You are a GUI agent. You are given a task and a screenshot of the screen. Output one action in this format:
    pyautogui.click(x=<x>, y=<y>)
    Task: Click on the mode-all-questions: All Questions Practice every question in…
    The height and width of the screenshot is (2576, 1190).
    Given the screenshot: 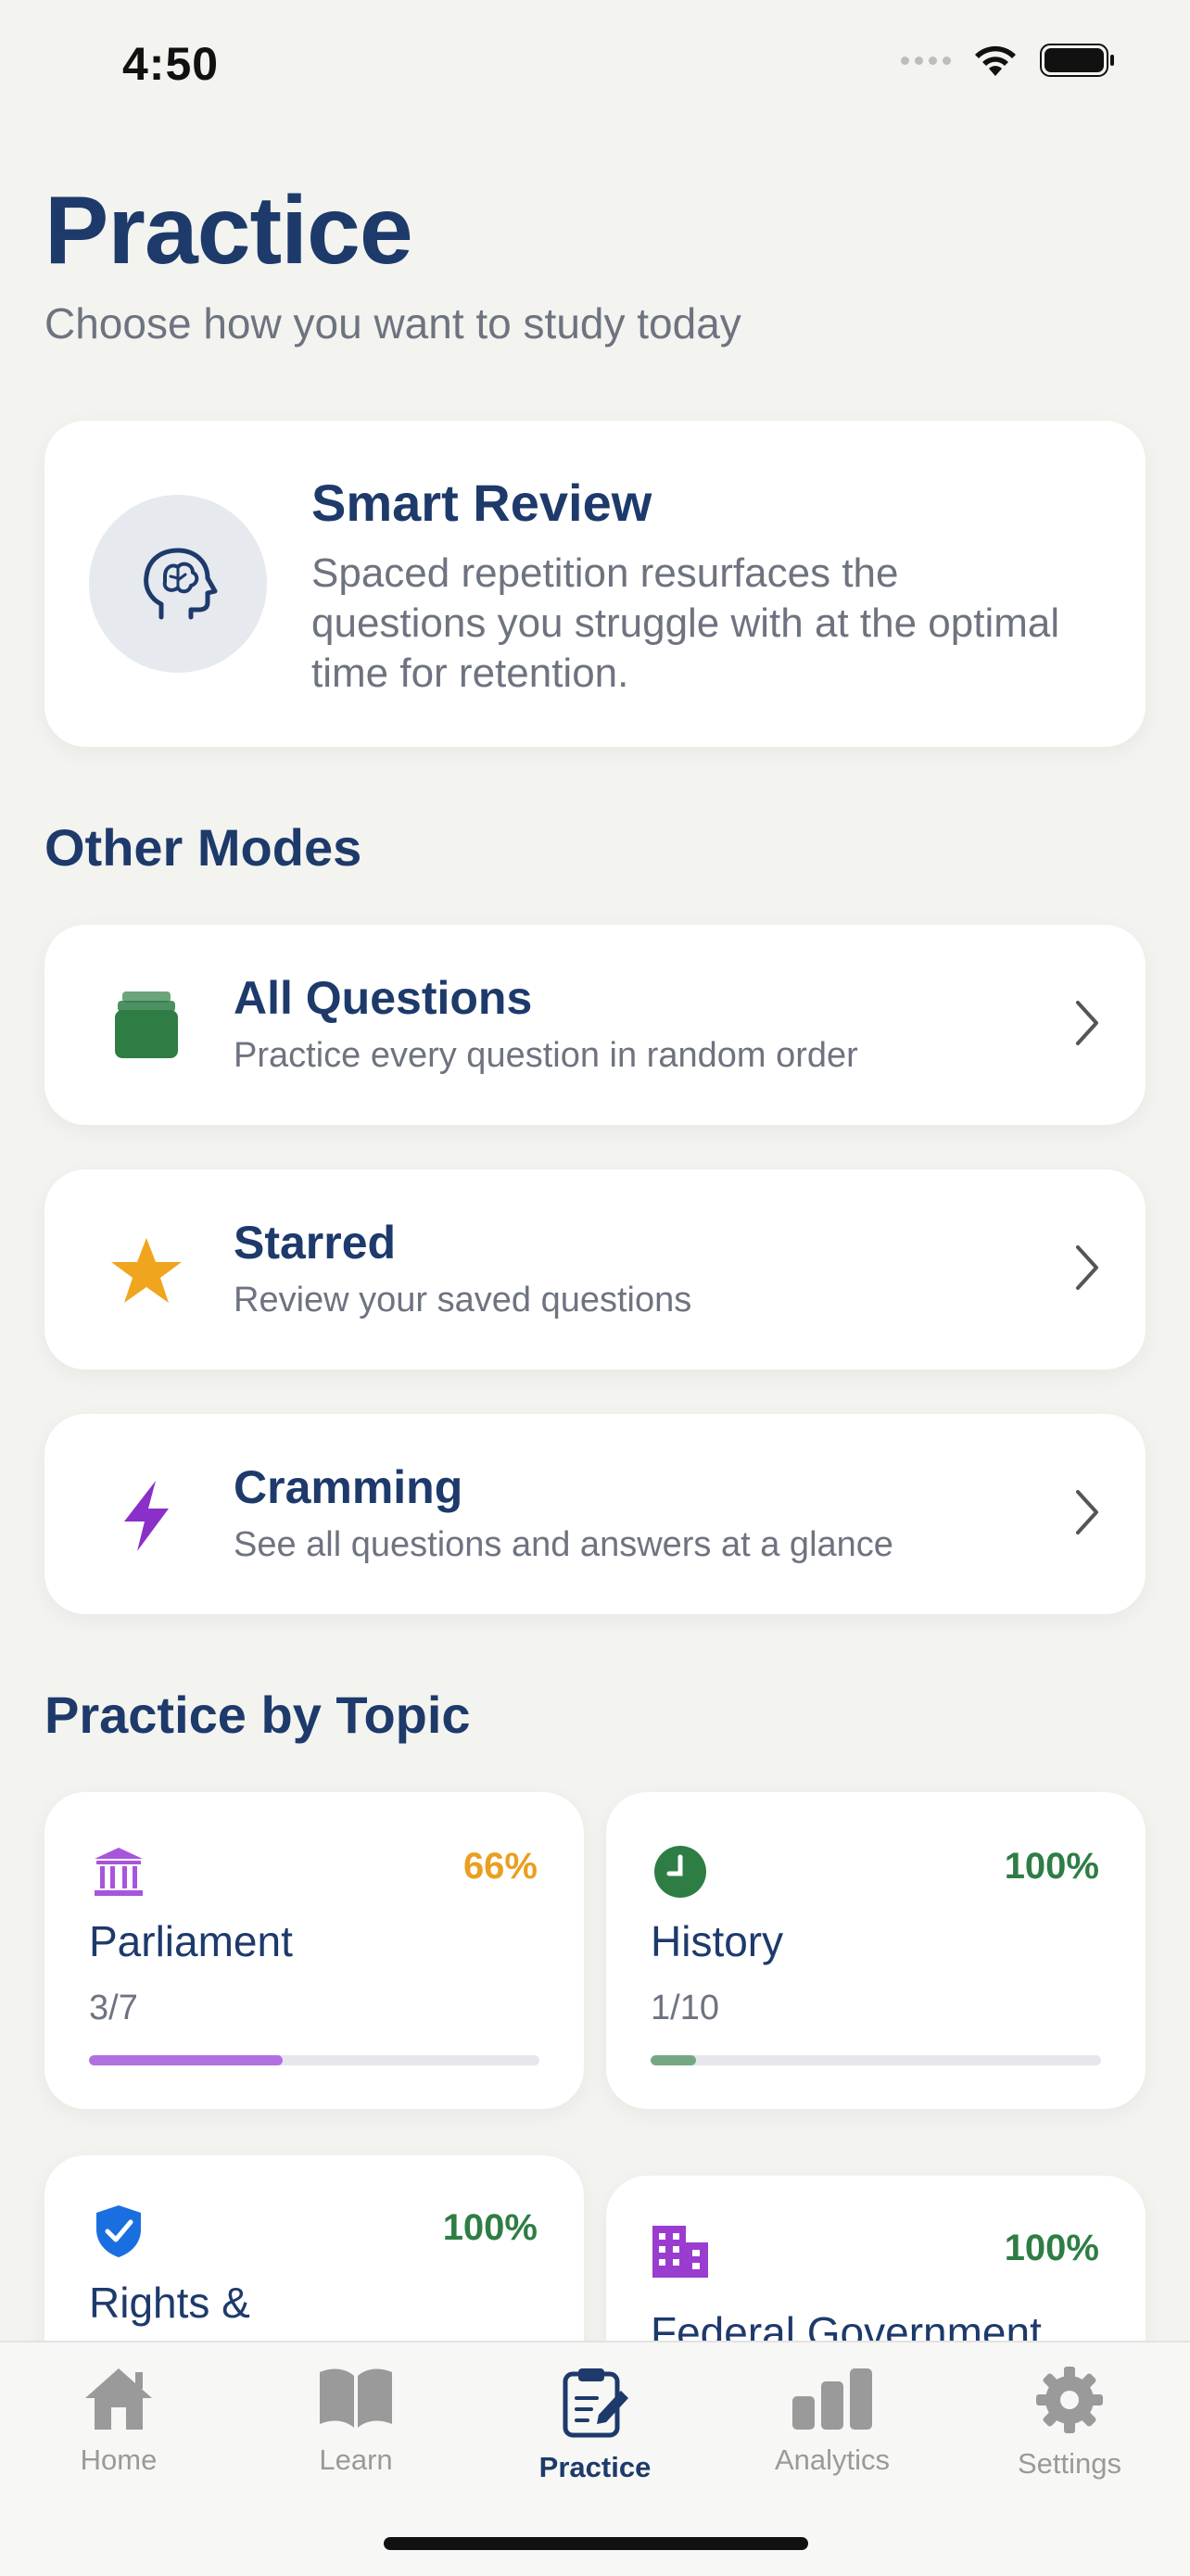 What is the action you would take?
    pyautogui.click(x=595, y=1025)
    